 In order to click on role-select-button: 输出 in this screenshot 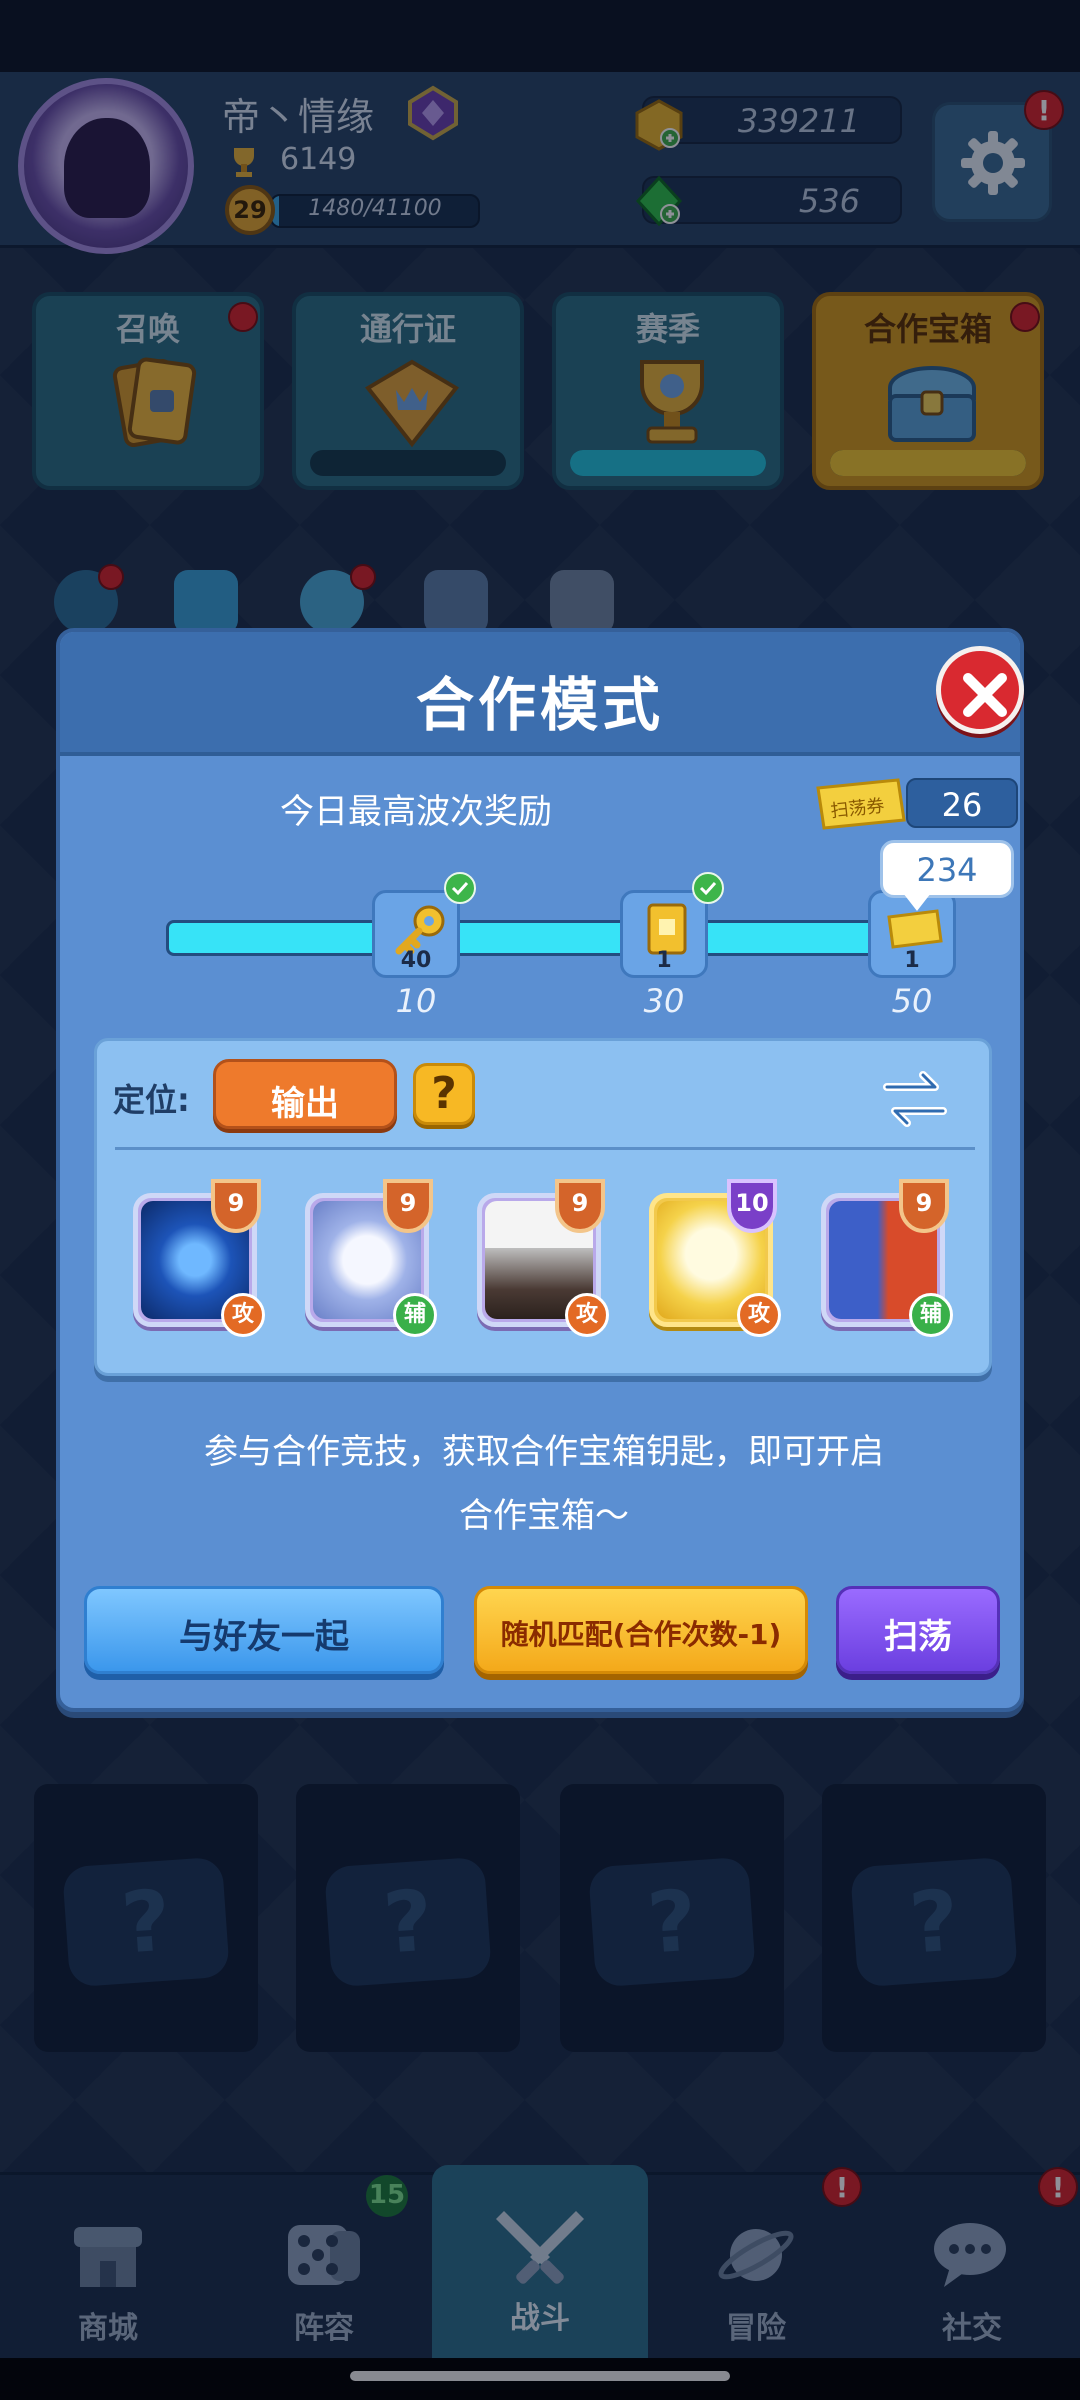, I will do `click(305, 1094)`.